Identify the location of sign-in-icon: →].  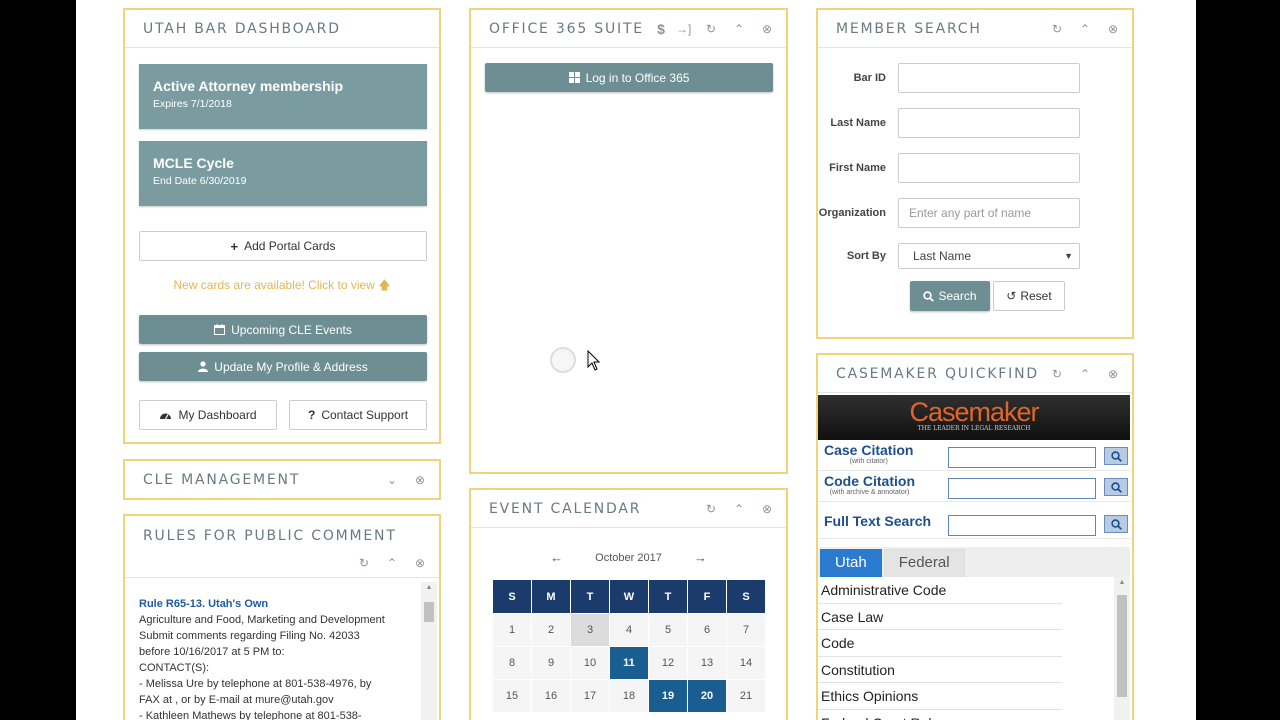
(683, 29).